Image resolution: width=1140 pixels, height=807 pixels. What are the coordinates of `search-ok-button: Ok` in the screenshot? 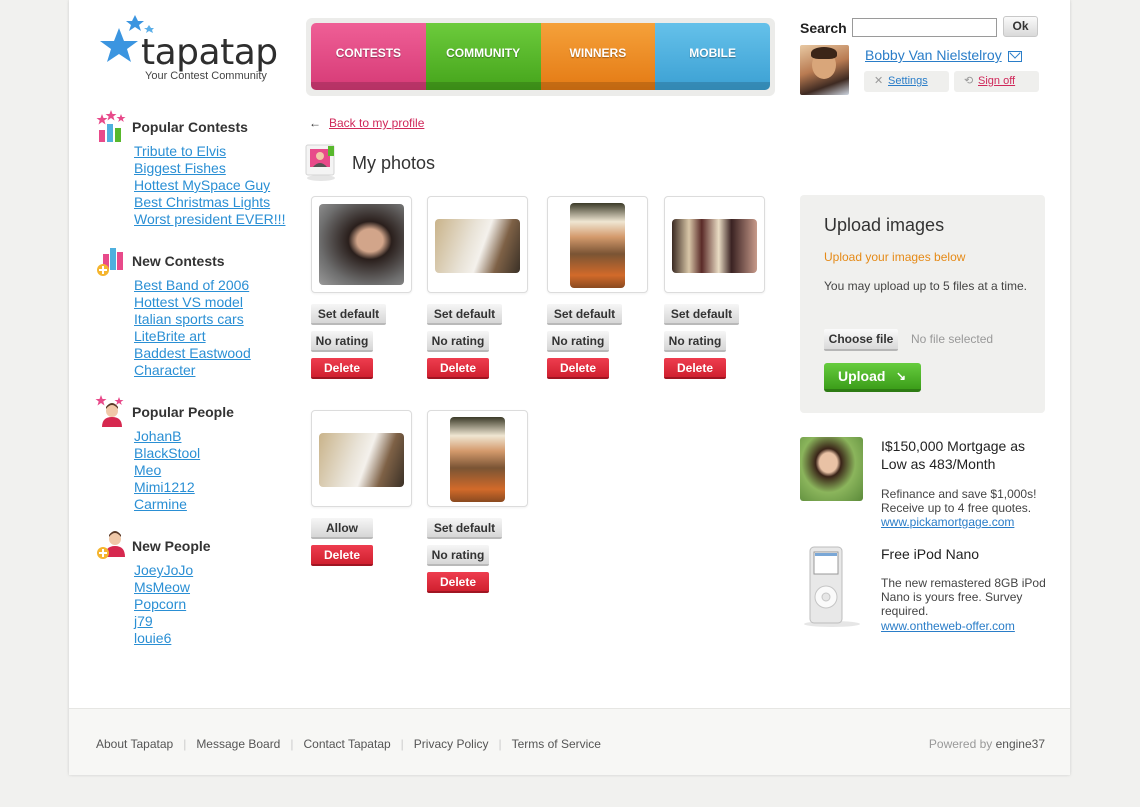 It's located at (1020, 26).